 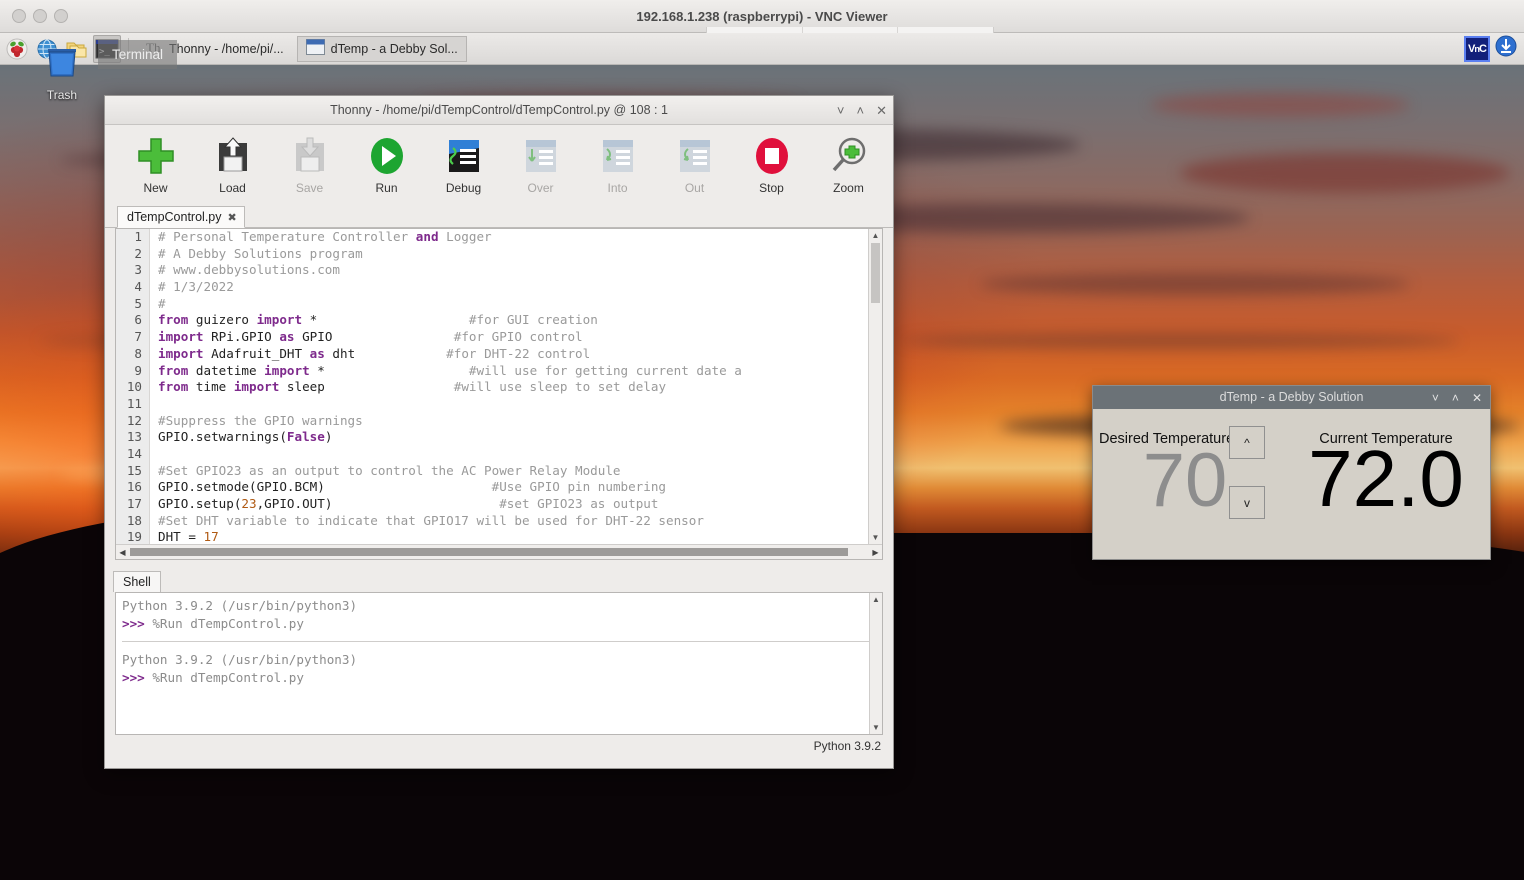 I want to click on code-line: 6 from guizero import * #for GUI creation, so click(x=492, y=321).